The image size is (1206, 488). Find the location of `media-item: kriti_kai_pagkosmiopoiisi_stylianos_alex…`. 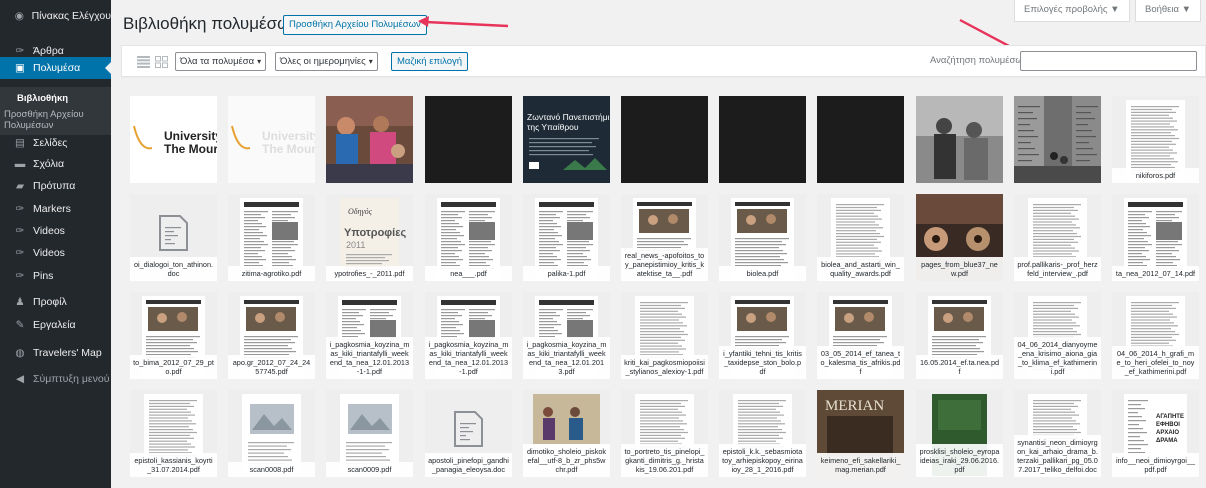

media-item: kriti_kai_pagkosmiopoiisi_stylianos_alex… is located at coordinates (664, 335).